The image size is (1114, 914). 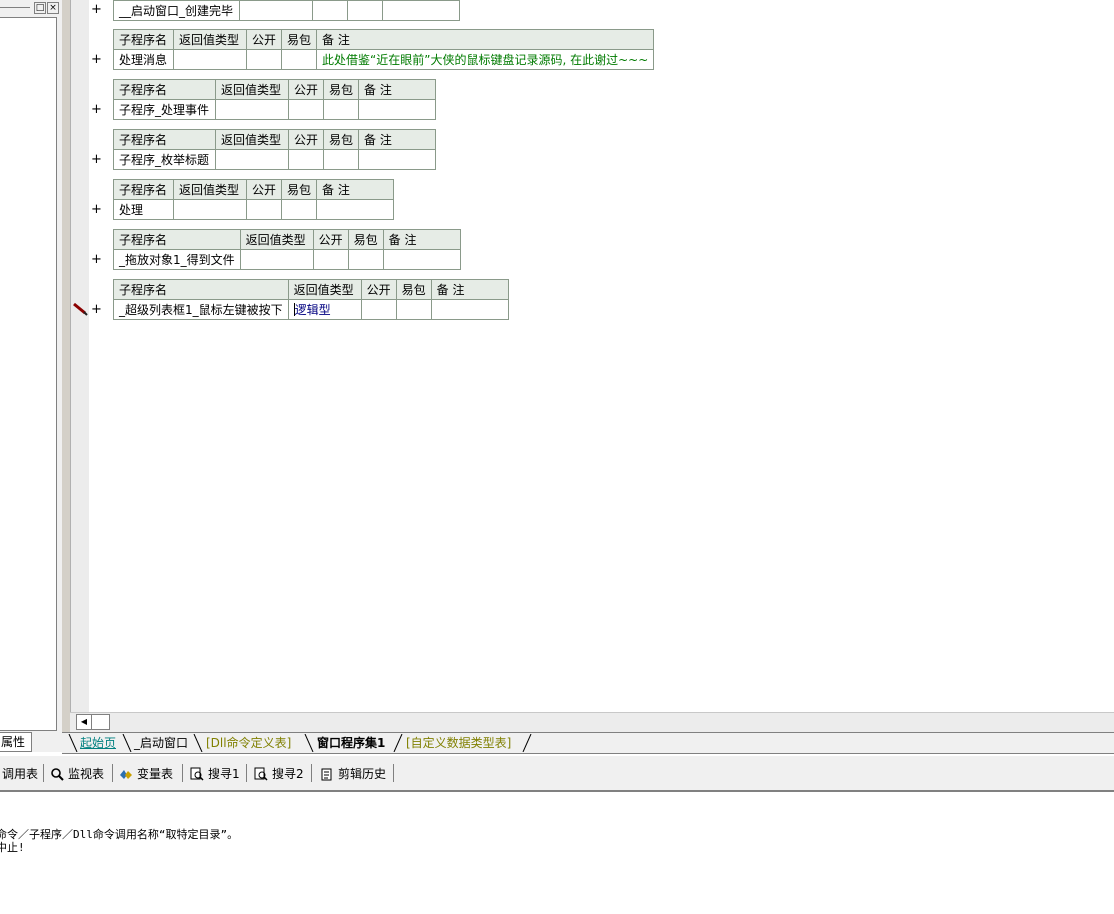 I want to click on clip-history-button: 剪辑历史, so click(x=353, y=774).